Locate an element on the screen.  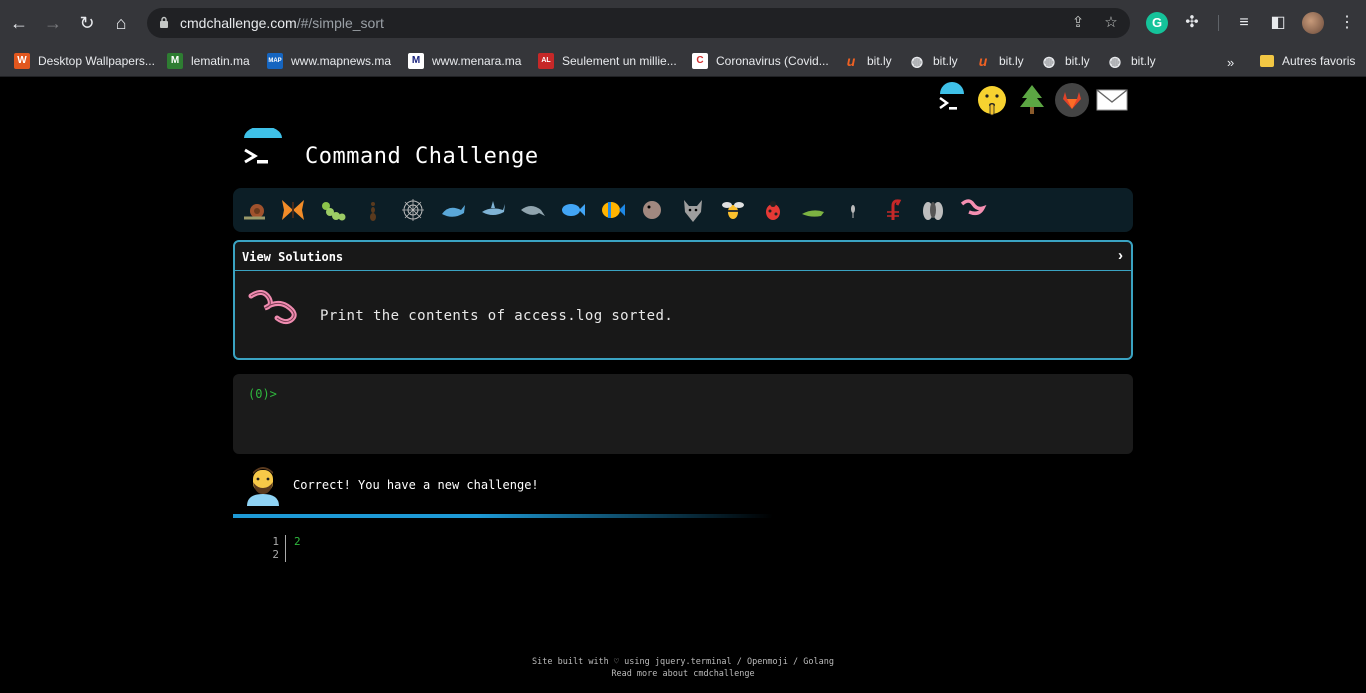
line-number: 2 is located at coordinates (275, 554).